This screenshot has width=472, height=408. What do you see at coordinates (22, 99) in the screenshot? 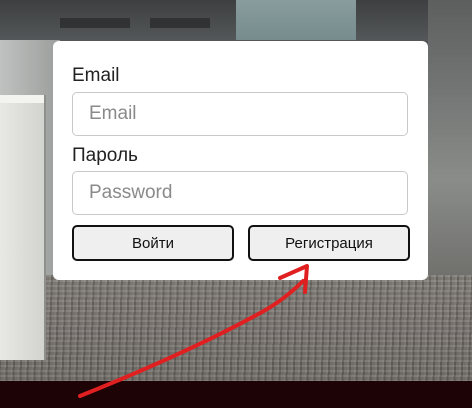
I see `cabinet-top` at bounding box center [22, 99].